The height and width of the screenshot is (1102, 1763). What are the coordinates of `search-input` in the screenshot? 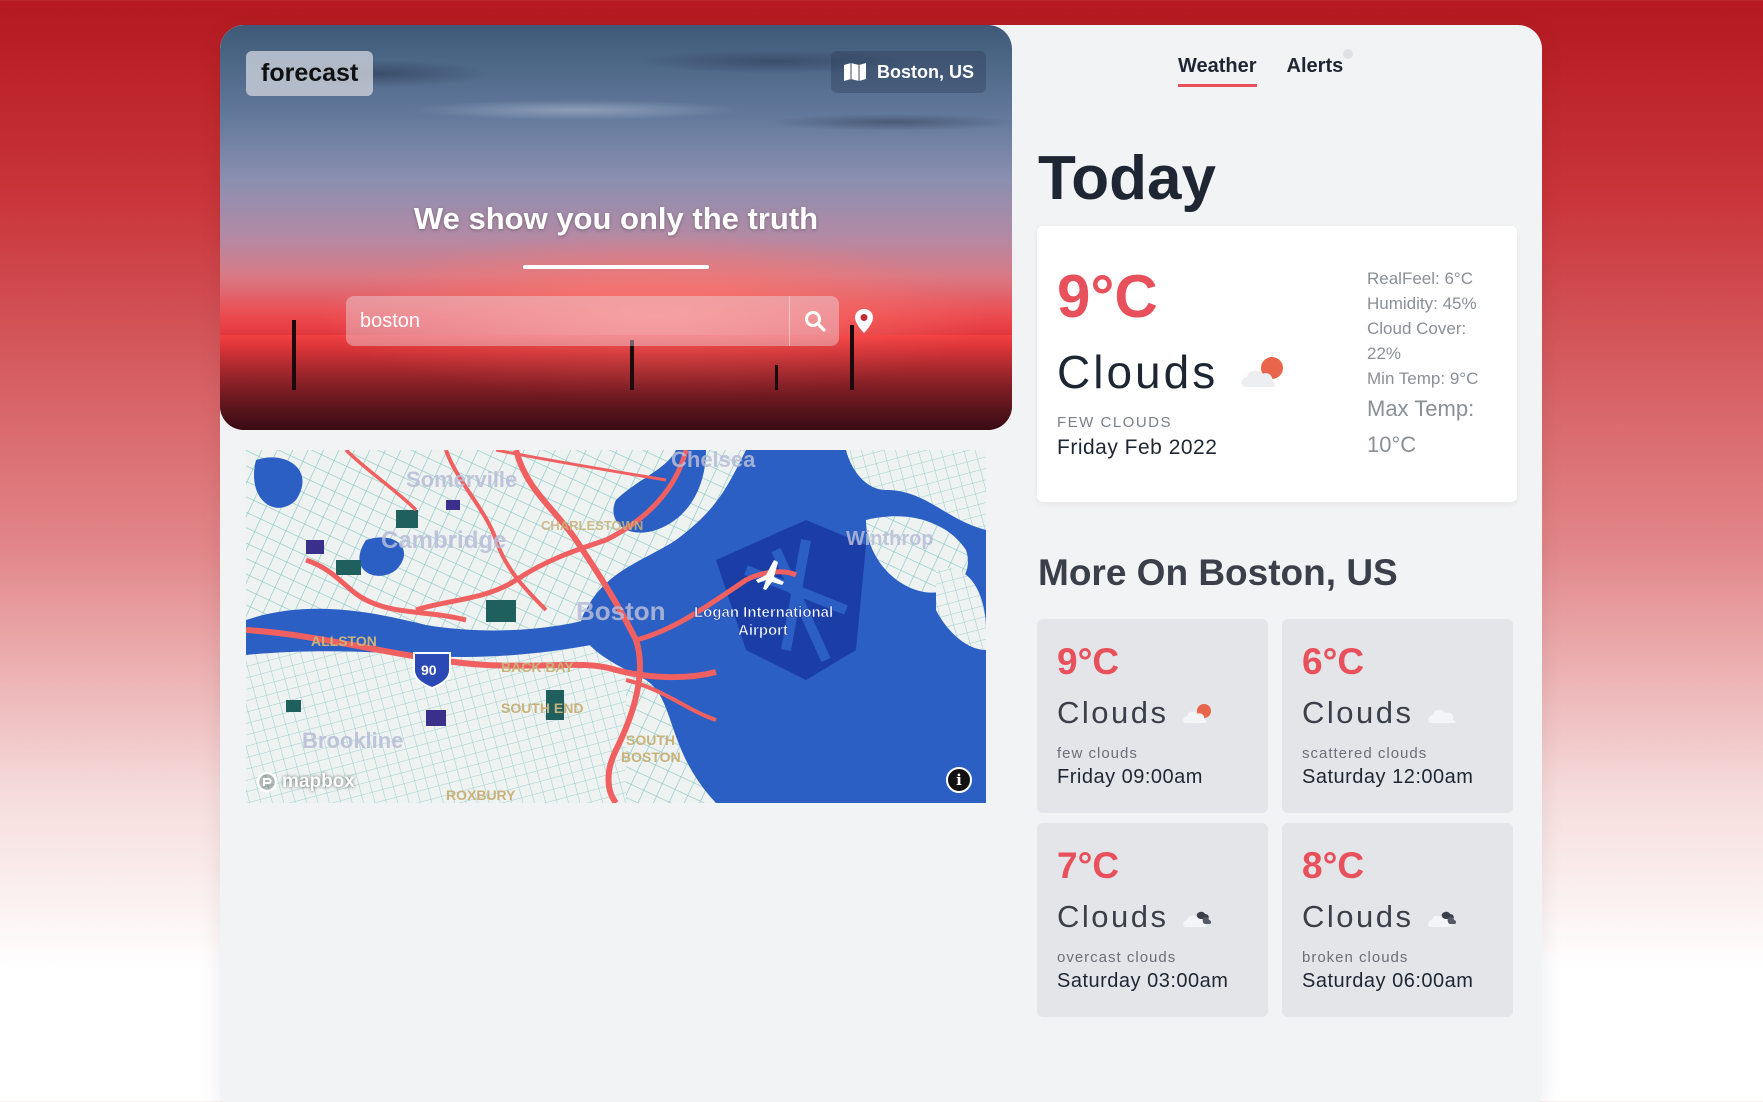 It's located at (567, 321).